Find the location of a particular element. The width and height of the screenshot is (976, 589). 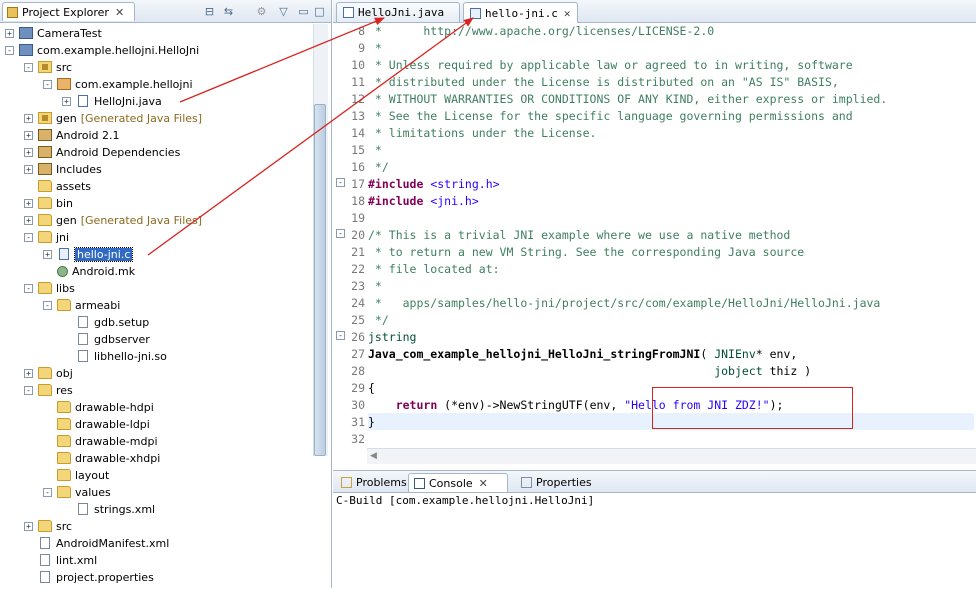

tree-item: project.properties is located at coordinates (89, 577).